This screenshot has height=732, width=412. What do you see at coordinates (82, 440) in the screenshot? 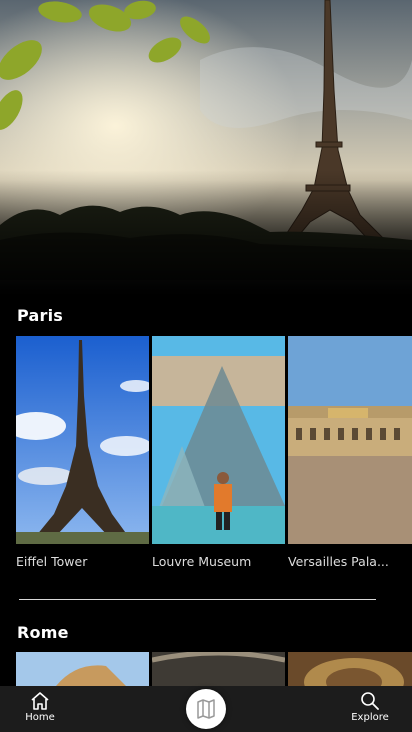
I see `place-image-eiffel-tower` at bounding box center [82, 440].